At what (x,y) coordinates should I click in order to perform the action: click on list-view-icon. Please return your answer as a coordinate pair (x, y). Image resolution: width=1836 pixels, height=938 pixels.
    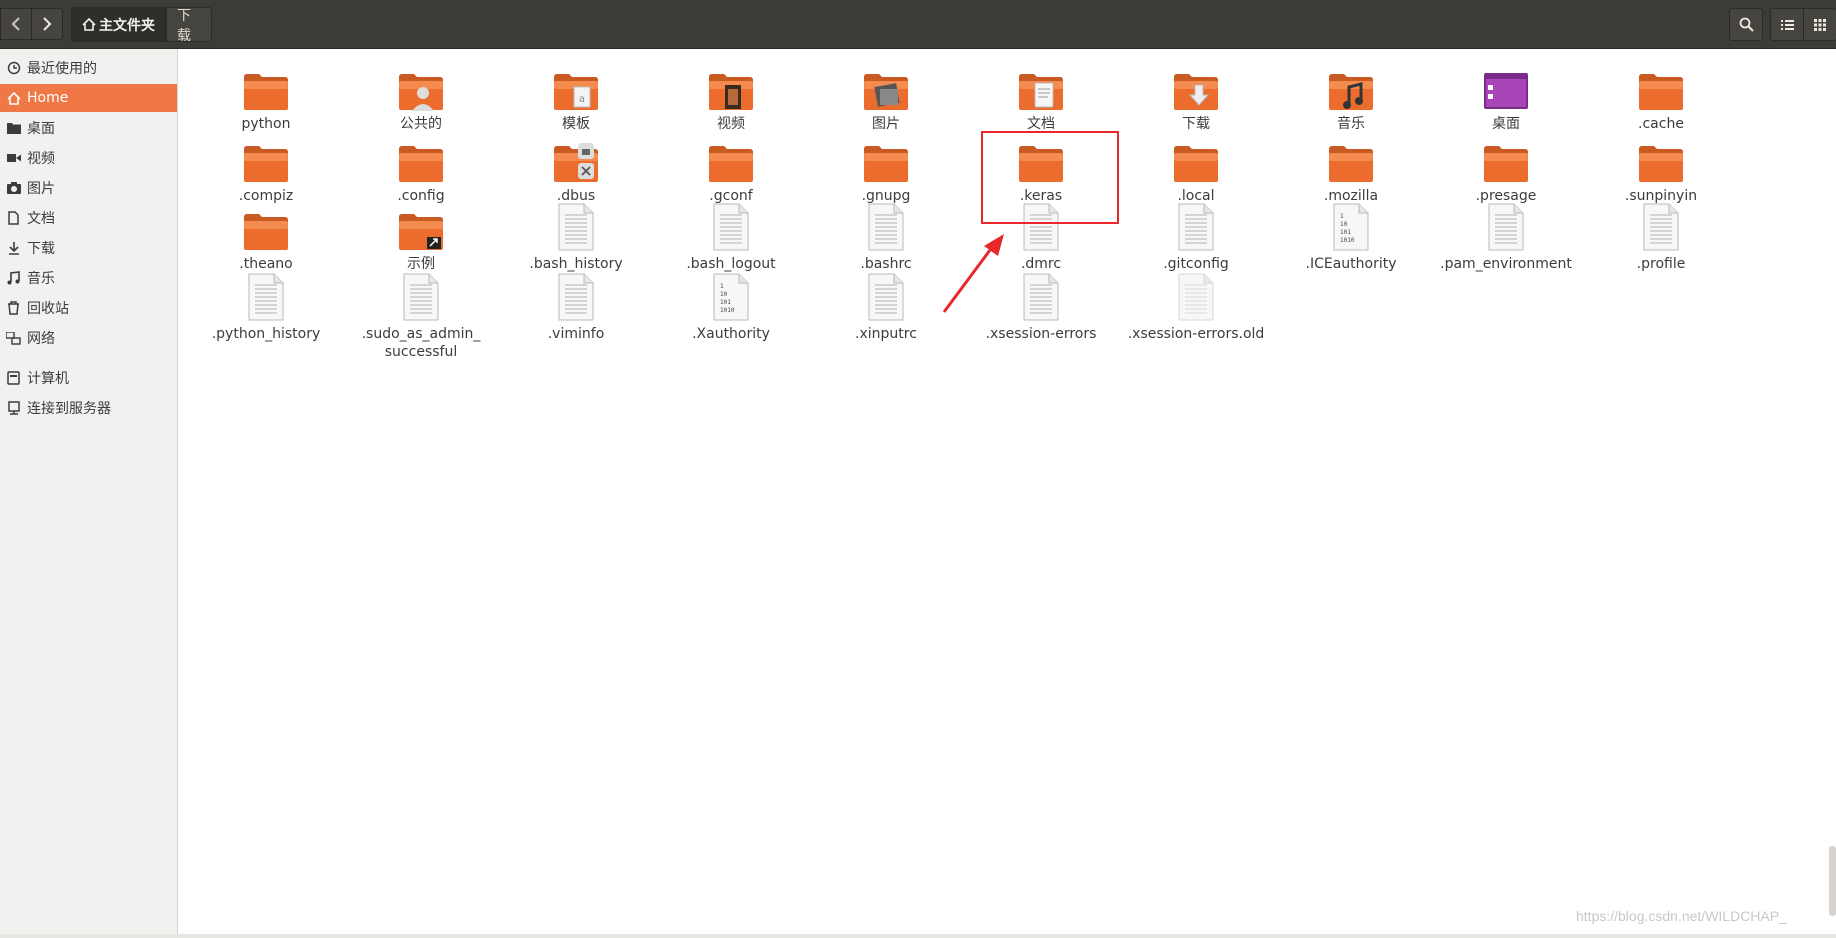
    Looking at the image, I should click on (1787, 24).